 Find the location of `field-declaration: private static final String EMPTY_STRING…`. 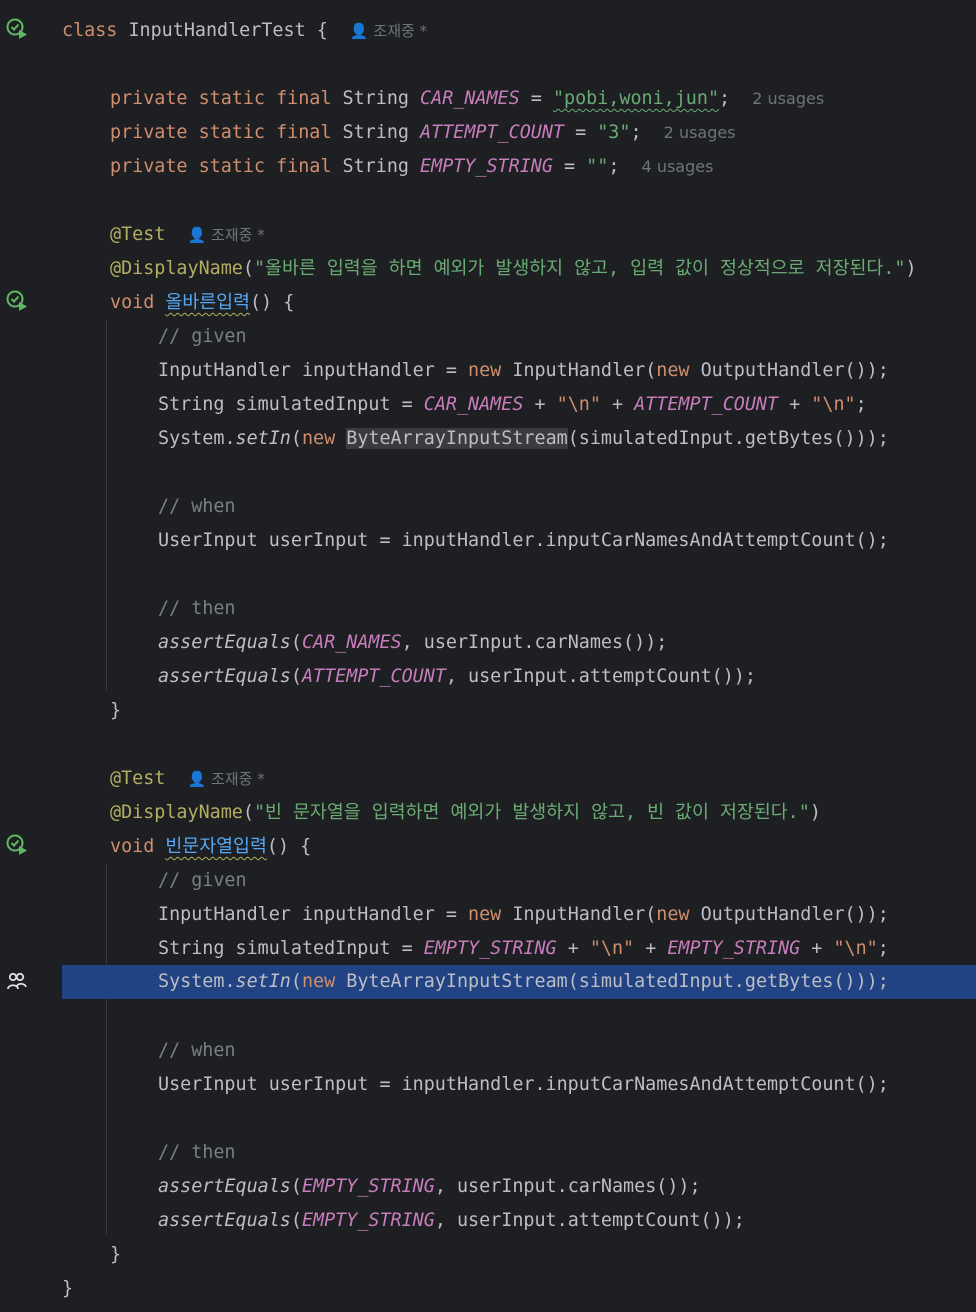

field-declaration: private static final String EMPTY_STRING… is located at coordinates (519, 167).